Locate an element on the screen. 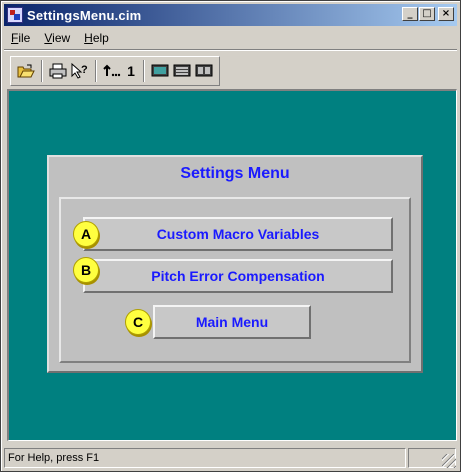 Image resolution: width=461 pixels, height=472 pixels. badge-a: A is located at coordinates (86, 234).